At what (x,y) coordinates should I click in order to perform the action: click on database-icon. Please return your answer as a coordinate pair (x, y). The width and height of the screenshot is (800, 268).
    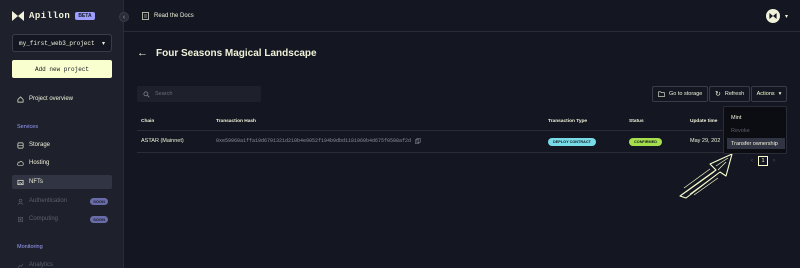
    Looking at the image, I should click on (20, 145).